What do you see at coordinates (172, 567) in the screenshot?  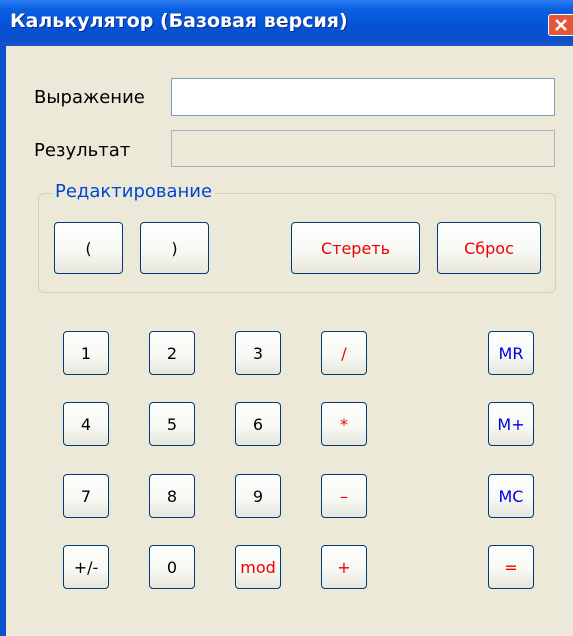 I see `digit-0-button: 0` at bounding box center [172, 567].